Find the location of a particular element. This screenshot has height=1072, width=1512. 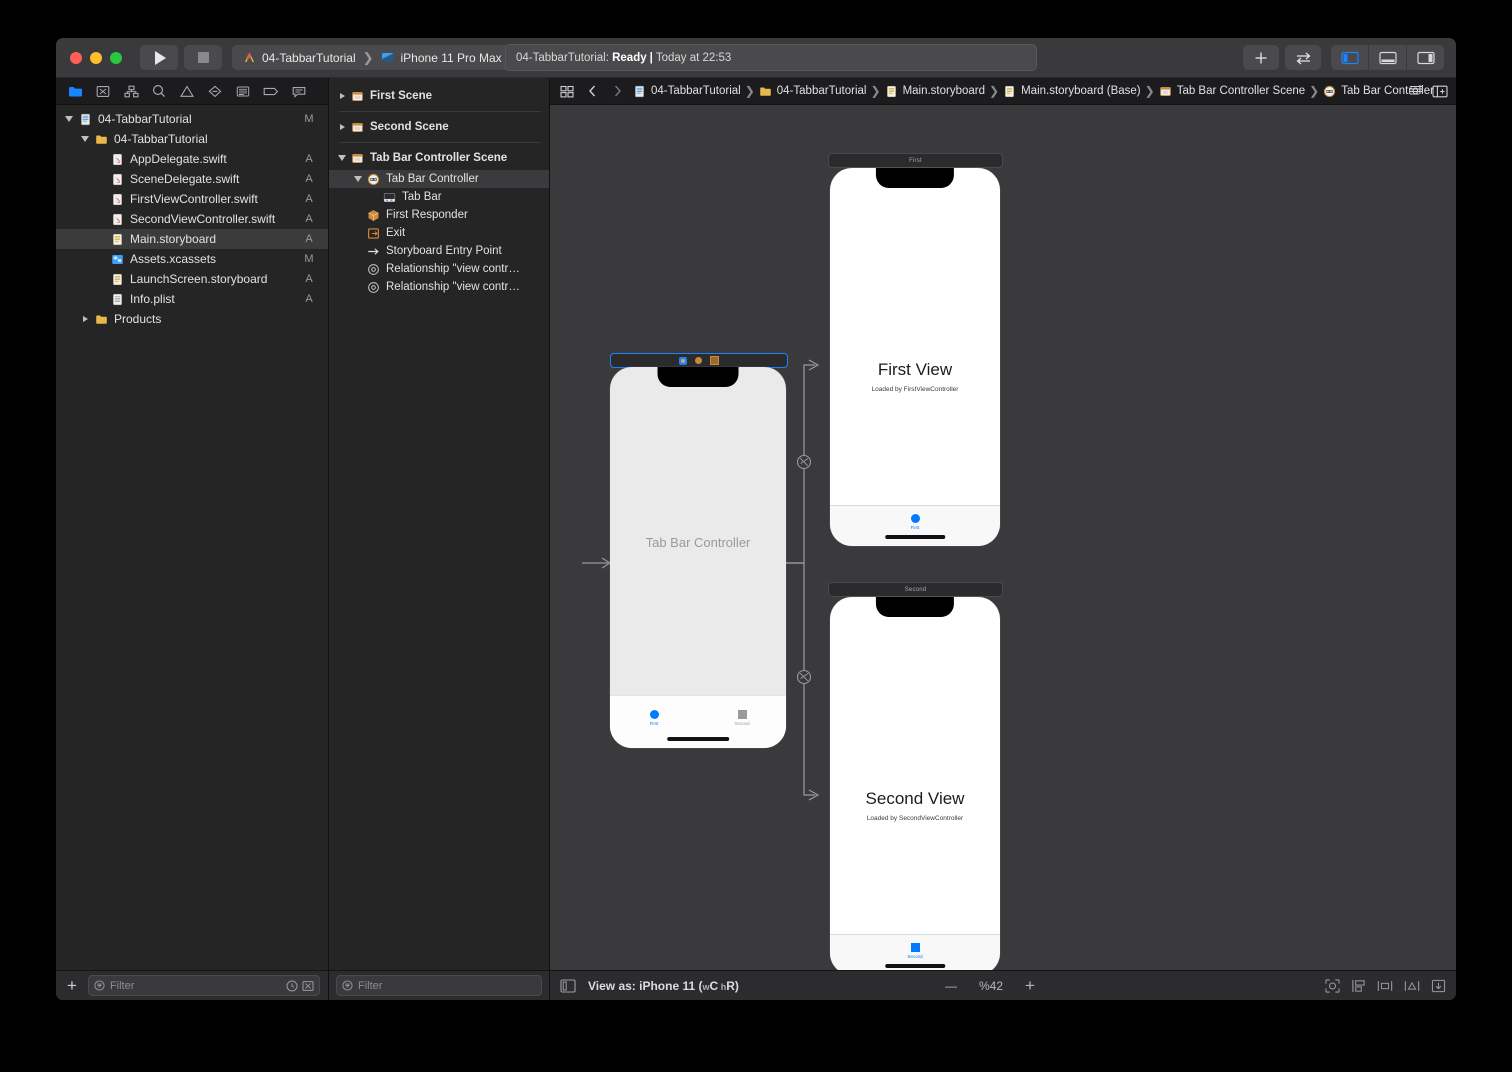

file-row: SceneDelegate.swift A is located at coordinates (192, 179).